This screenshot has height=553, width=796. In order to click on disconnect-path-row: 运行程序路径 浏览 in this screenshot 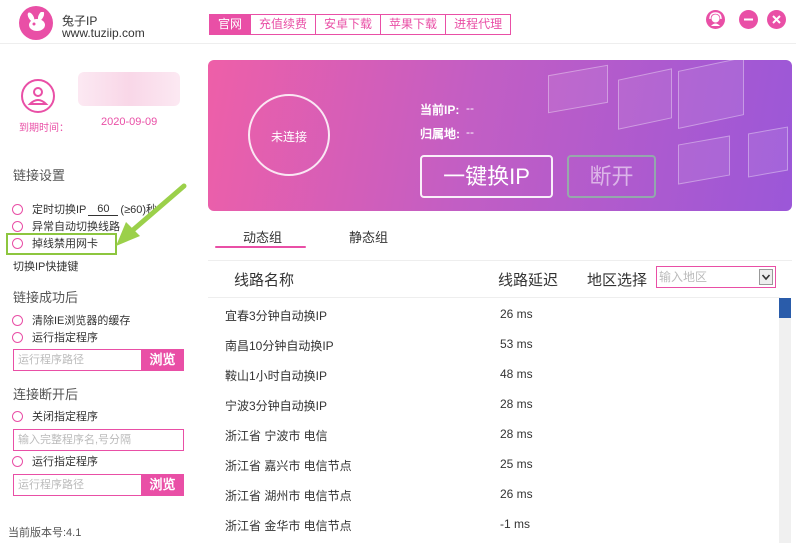, I will do `click(98, 485)`.